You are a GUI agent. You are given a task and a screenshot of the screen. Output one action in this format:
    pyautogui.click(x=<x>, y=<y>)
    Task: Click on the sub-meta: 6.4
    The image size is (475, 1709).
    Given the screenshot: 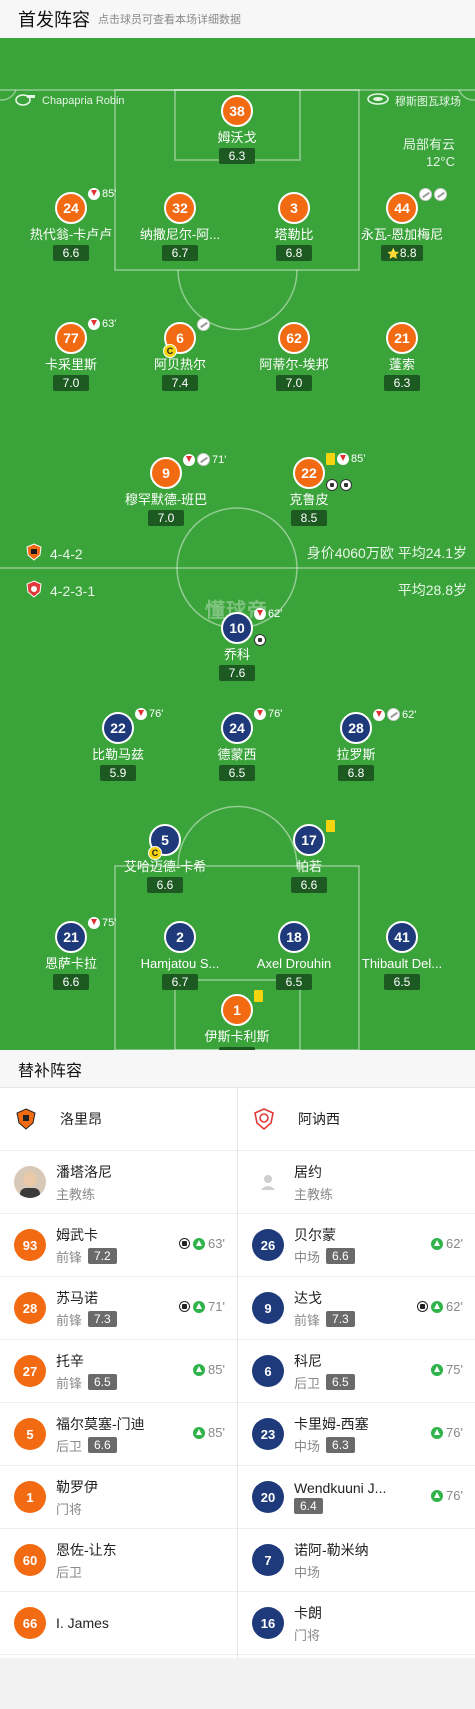 What is the action you would take?
    pyautogui.click(x=340, y=1506)
    